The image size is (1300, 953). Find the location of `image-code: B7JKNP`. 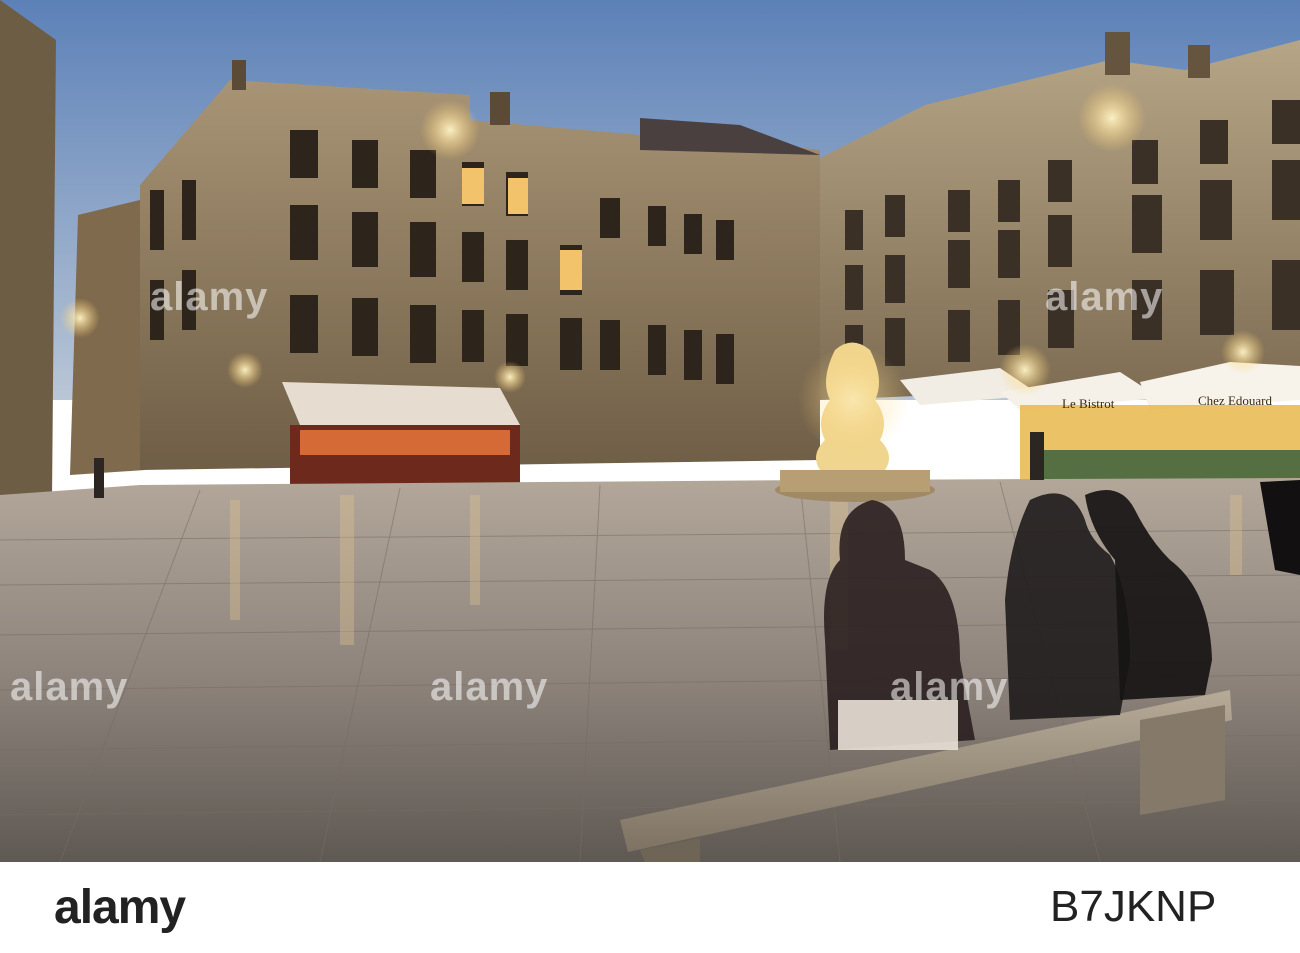

image-code: B7JKNP is located at coordinates (1133, 906).